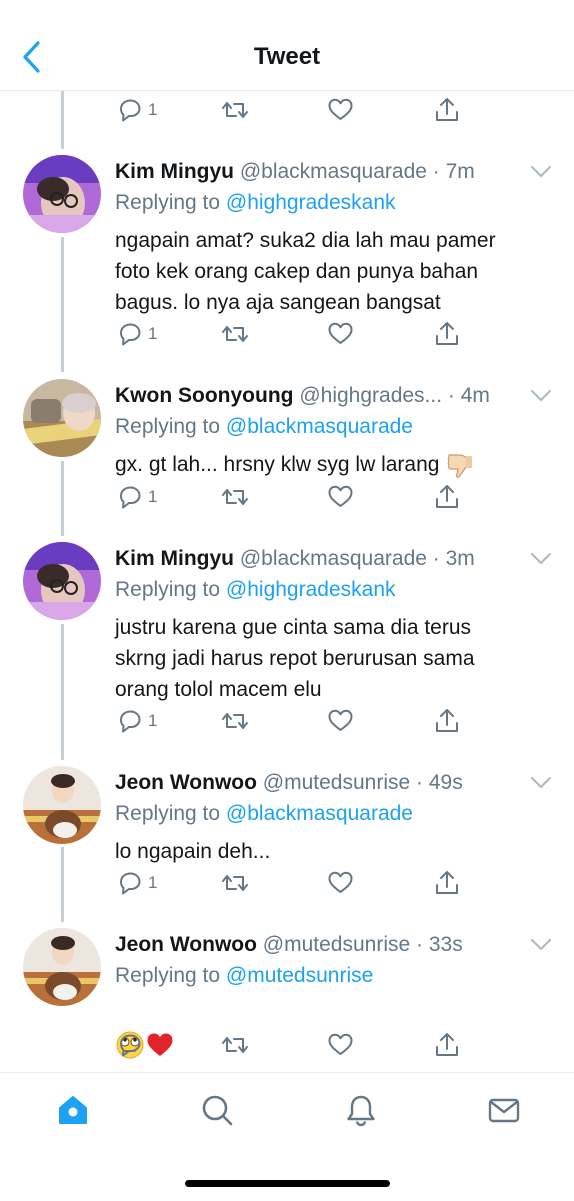  I want to click on tweet-actions, so click(287, 1045).